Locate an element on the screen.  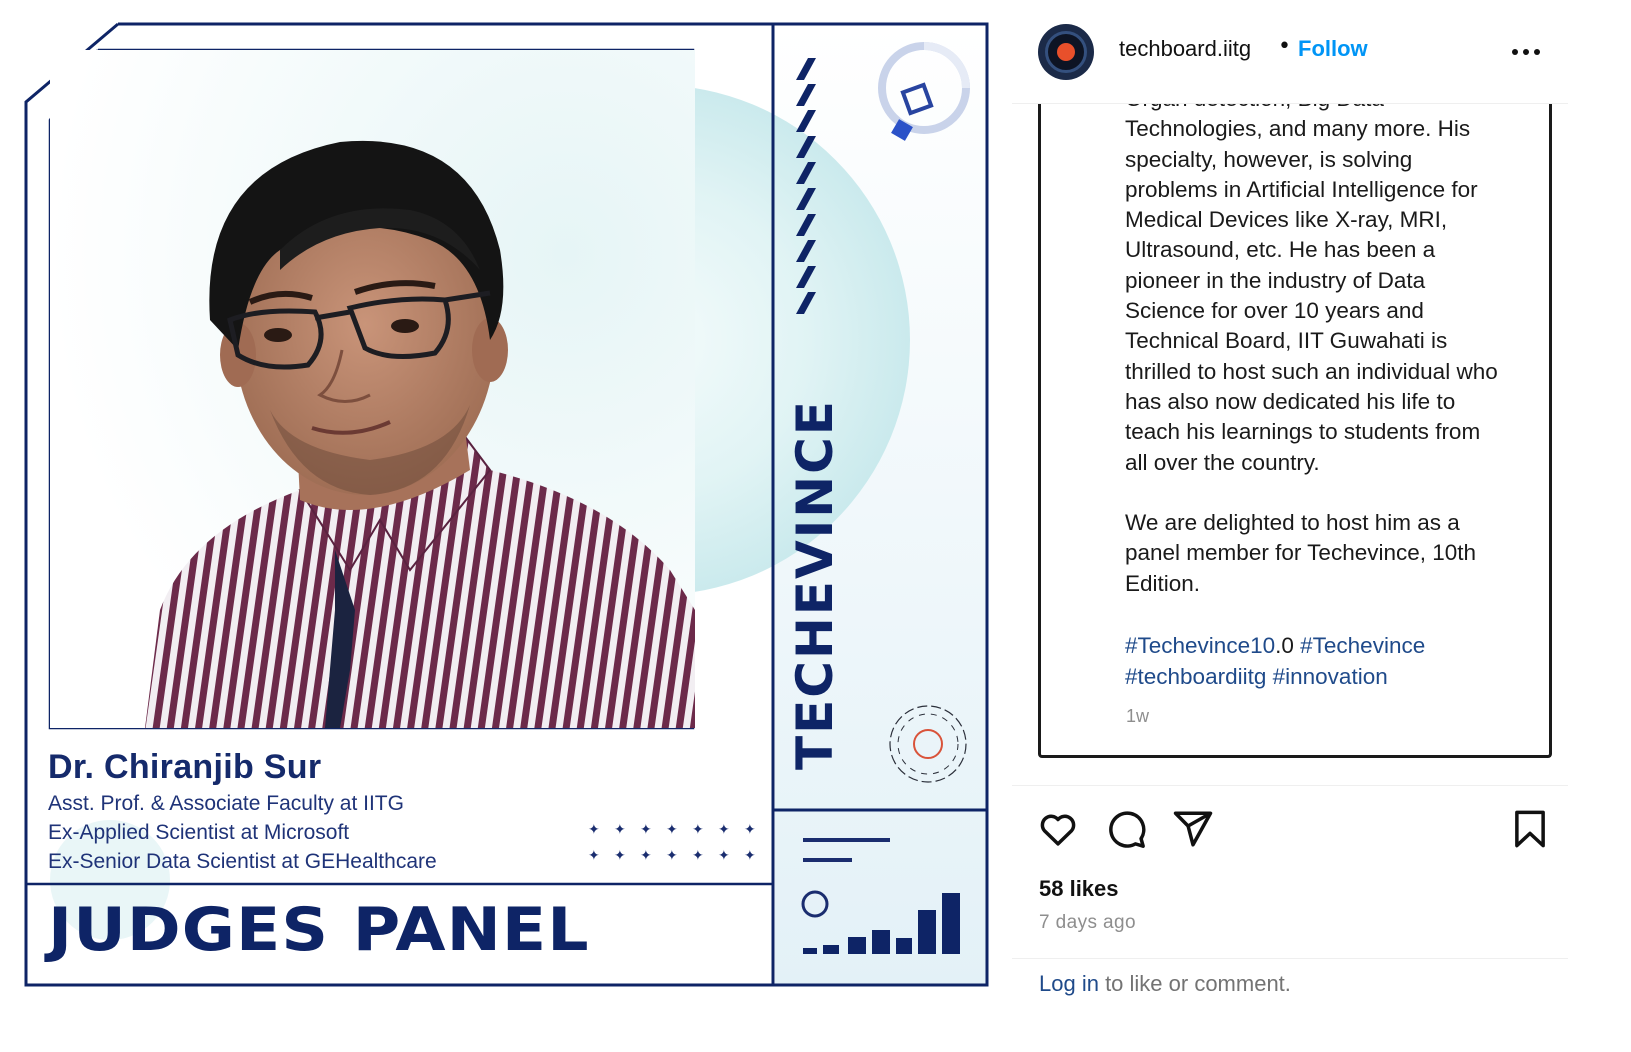
avatar is located at coordinates (1066, 52).